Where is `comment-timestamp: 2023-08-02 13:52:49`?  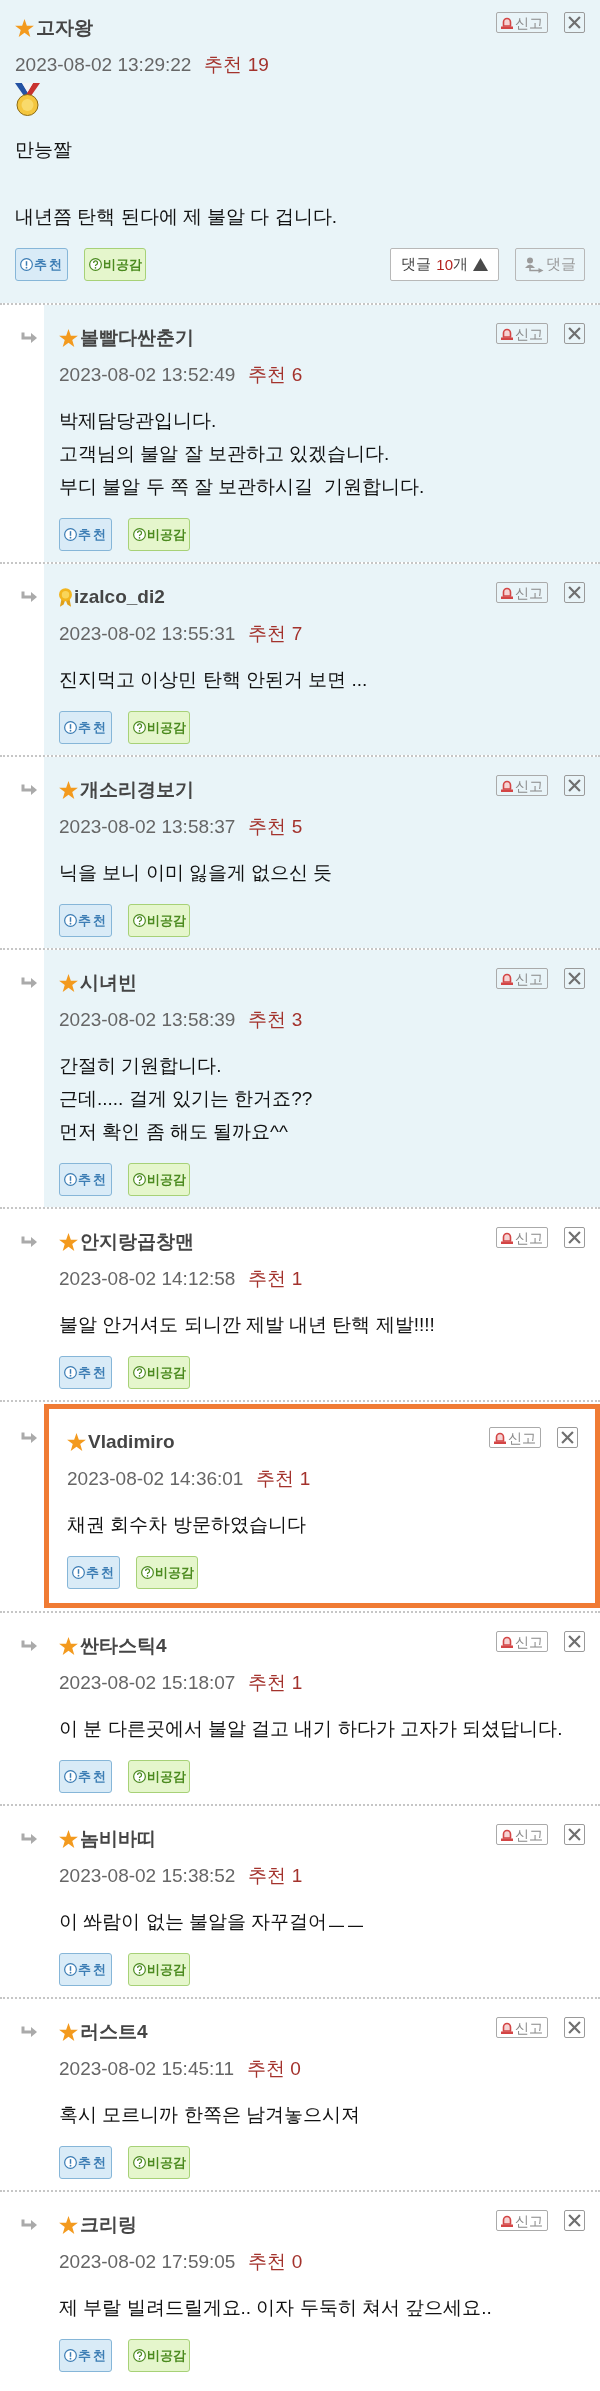
comment-timestamp: 2023-08-02 13:52:49 is located at coordinates (147, 375).